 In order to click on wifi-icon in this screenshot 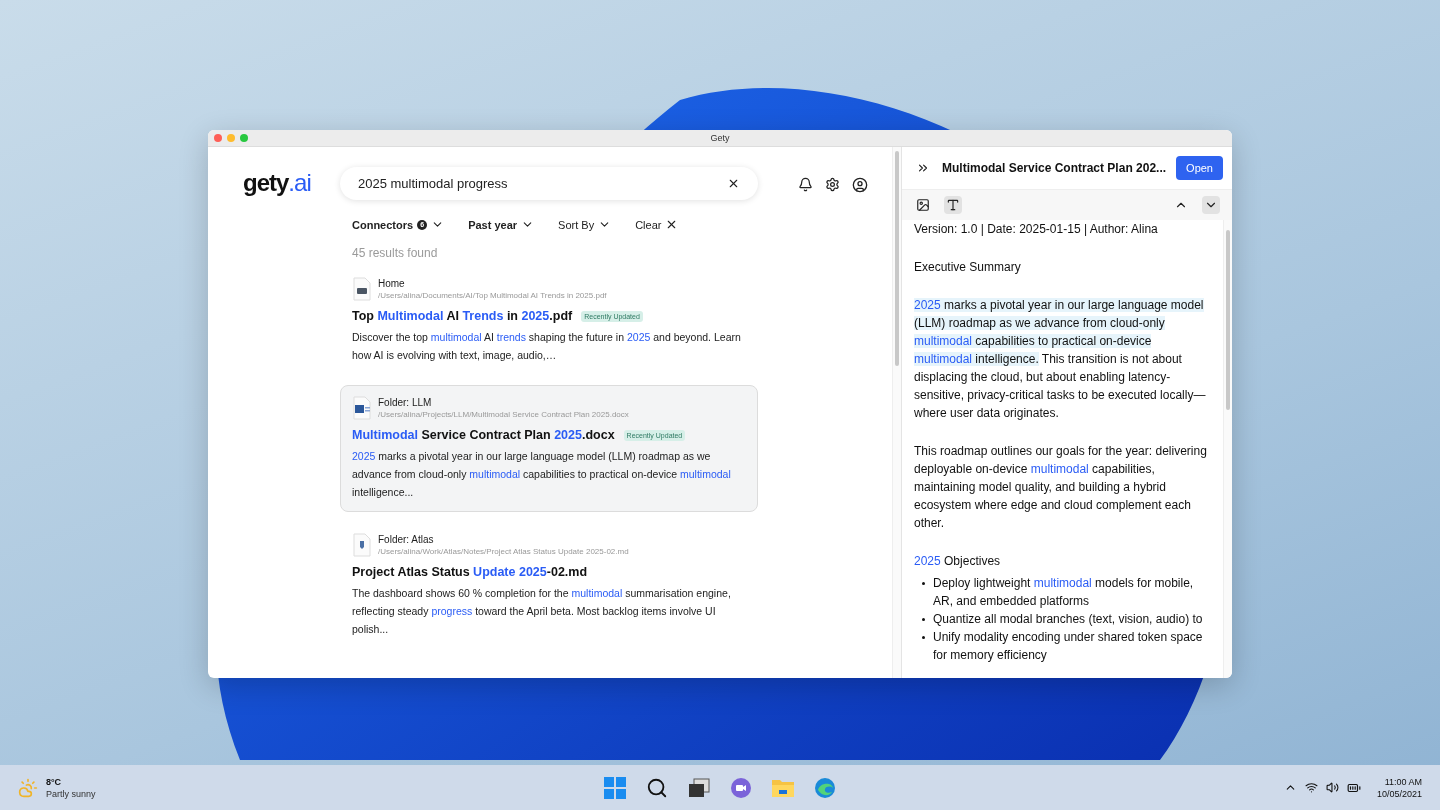, I will do `click(1311, 787)`.